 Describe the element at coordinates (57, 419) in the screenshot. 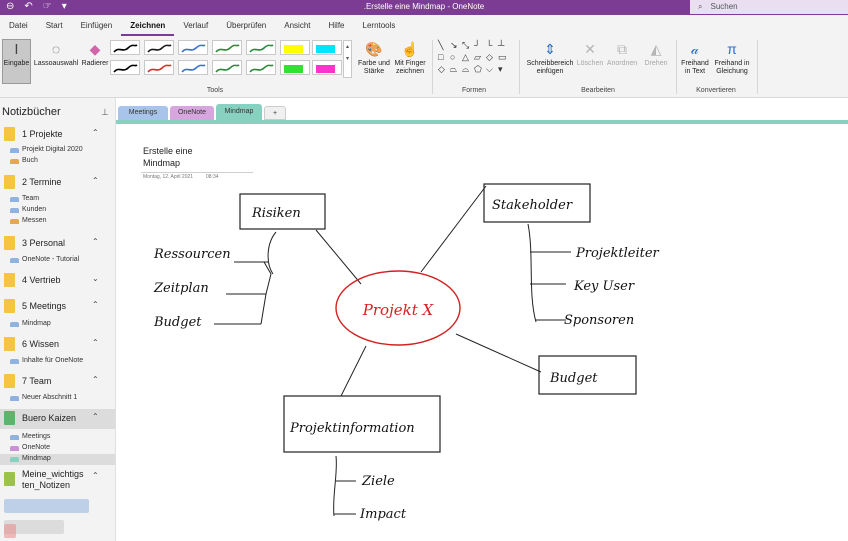

I see `notebook-buero-kaizen: Buero Kaizen ⌃` at that location.